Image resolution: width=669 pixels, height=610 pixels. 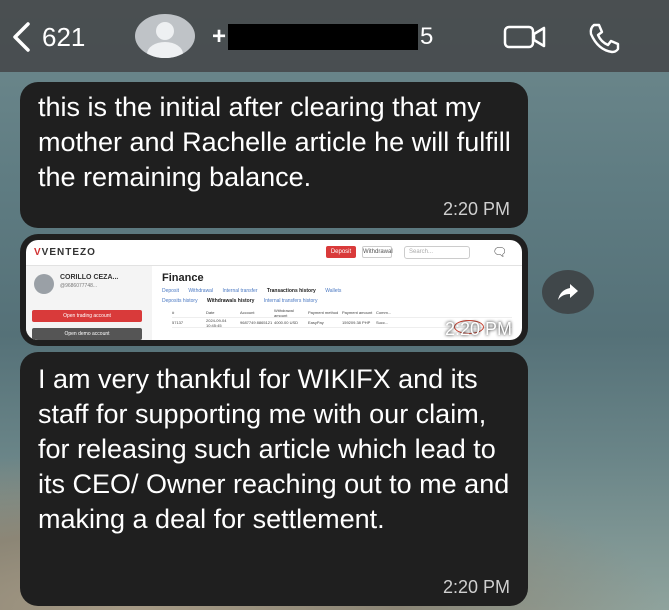 I want to click on share-forward-icon, so click(x=568, y=292).